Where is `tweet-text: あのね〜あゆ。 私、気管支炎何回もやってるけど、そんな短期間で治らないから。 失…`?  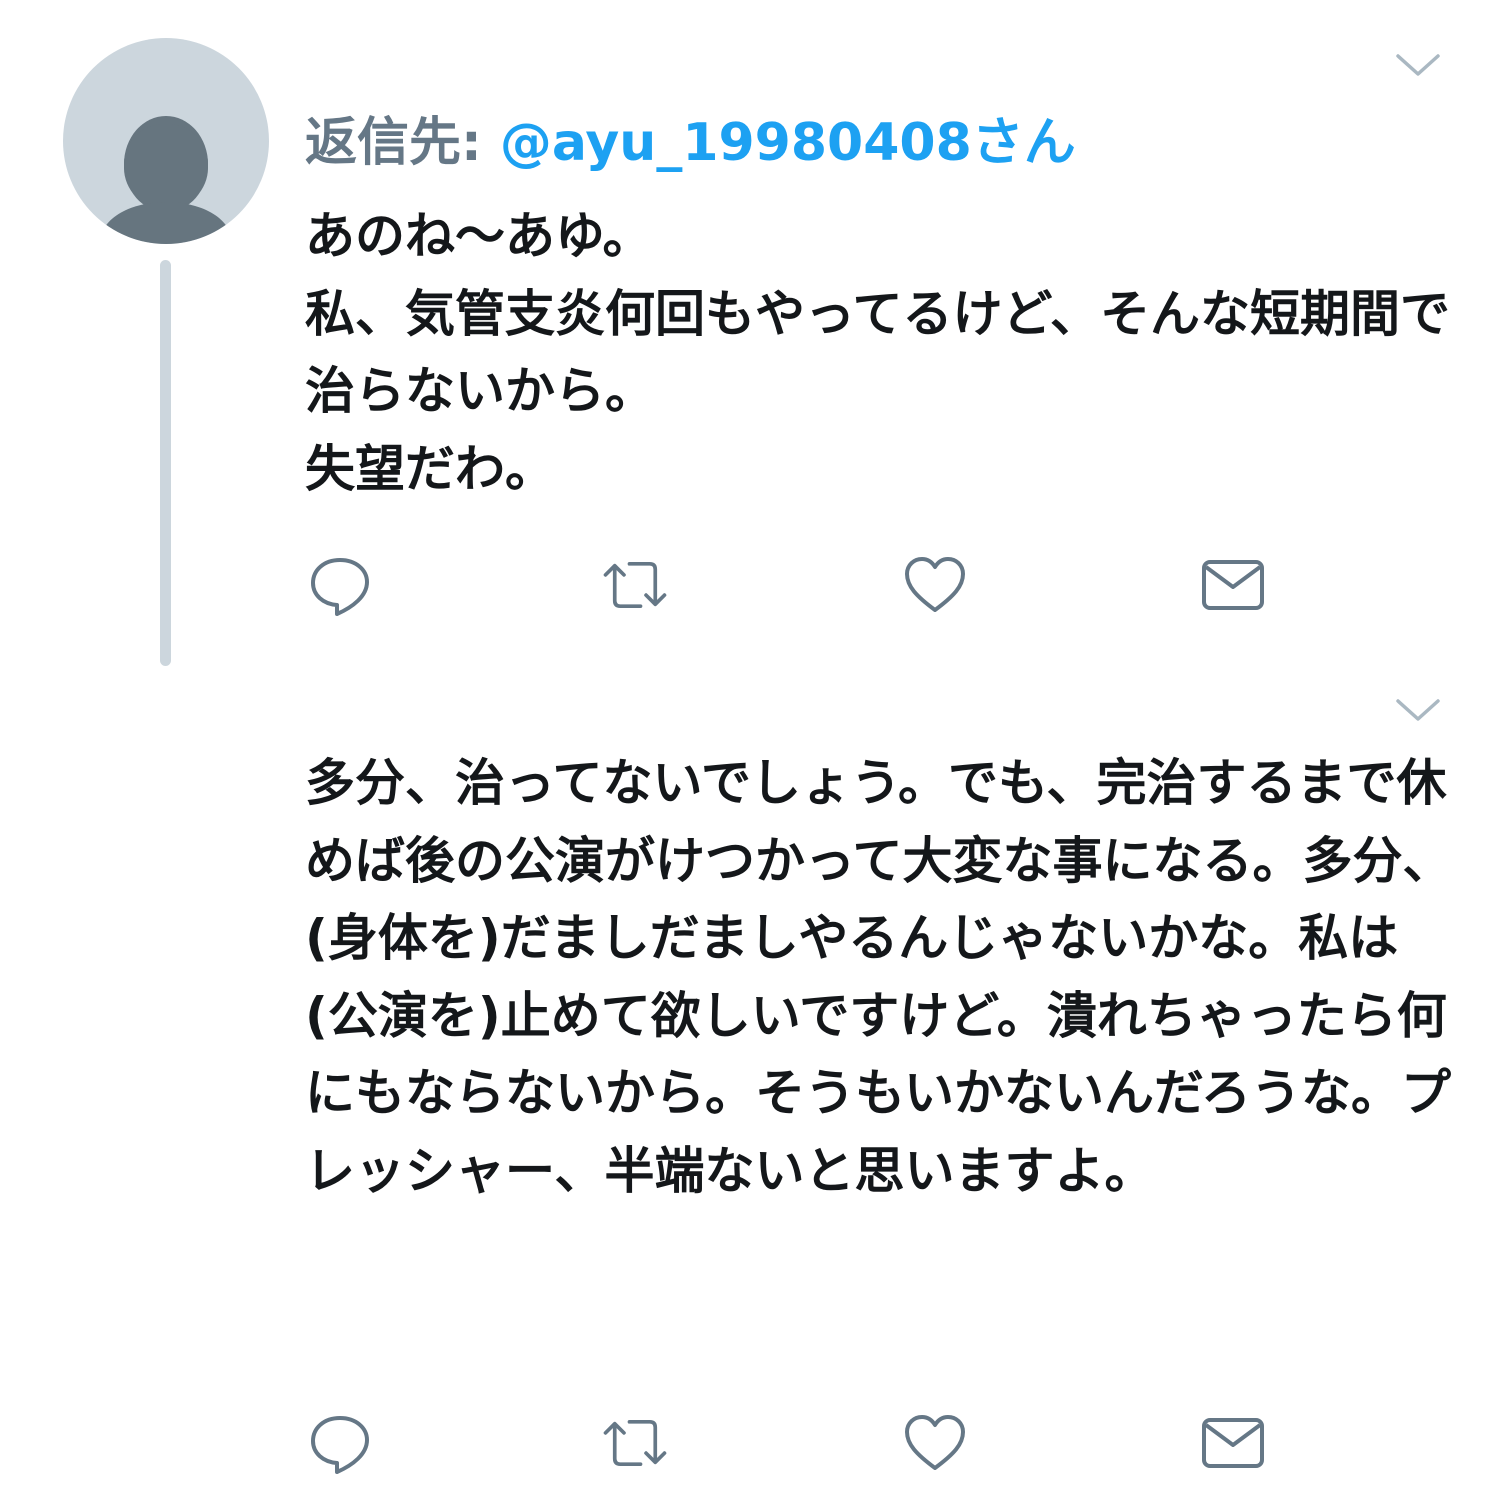 tweet-text: あのね〜あゆ。 私、気管支炎何回もやってるけど、そんな短期間で治らないから。 失… is located at coordinates (877, 352).